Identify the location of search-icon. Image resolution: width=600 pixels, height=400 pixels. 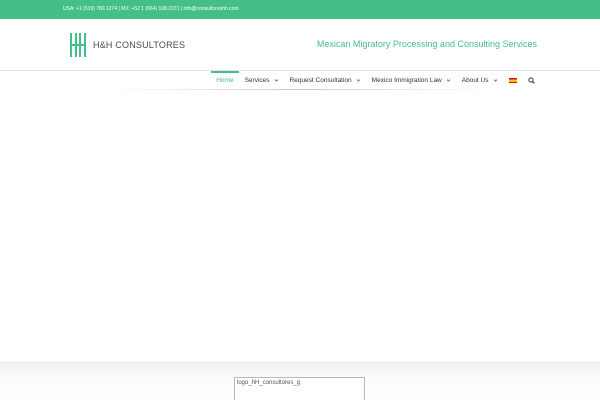
(531, 80).